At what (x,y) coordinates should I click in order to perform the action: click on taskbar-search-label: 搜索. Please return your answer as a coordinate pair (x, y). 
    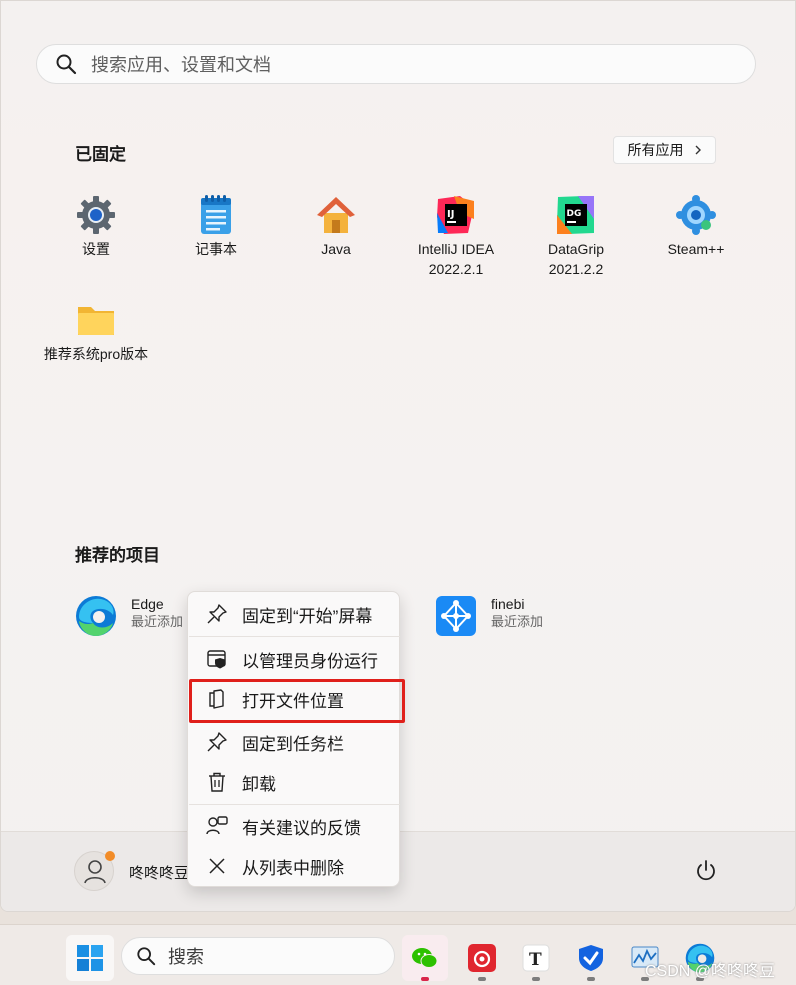
    Looking at the image, I should click on (186, 957).